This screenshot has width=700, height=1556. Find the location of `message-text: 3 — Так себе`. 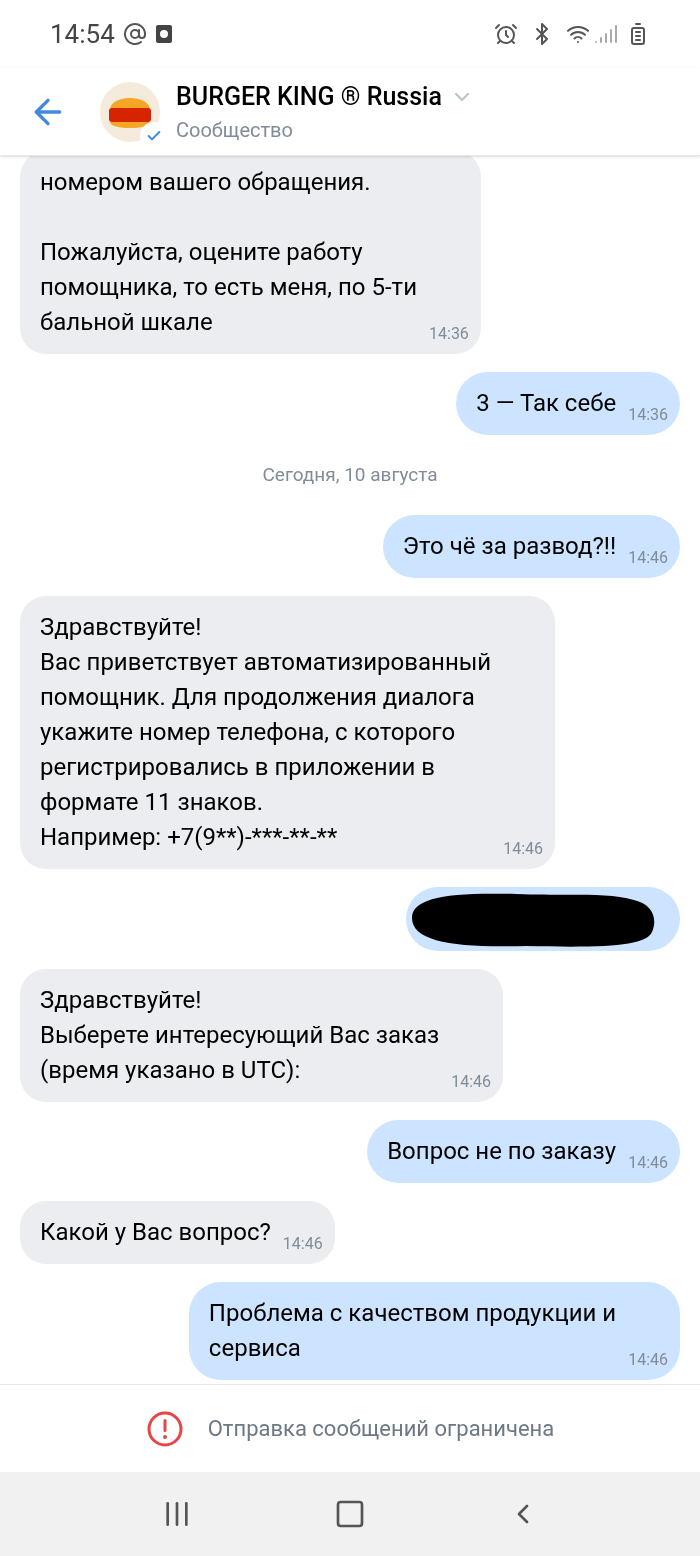

message-text: 3 — Так себе is located at coordinates (546, 403).